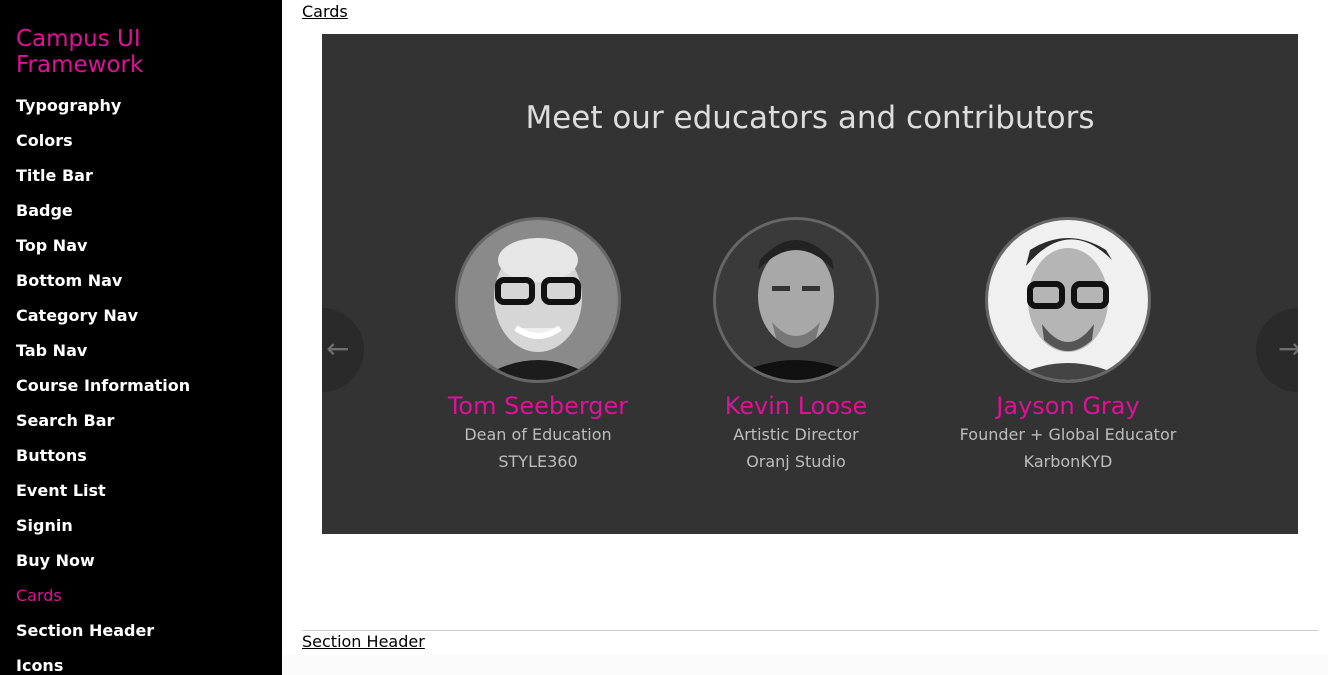  I want to click on sidebar-item-bottom-nav: Bottom Nav, so click(103, 280).